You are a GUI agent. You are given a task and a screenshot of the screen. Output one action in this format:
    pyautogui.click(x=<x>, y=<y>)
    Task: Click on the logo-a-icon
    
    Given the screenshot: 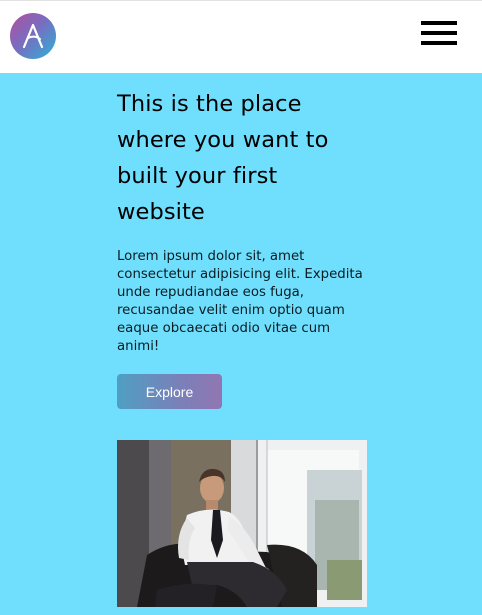 What is the action you would take?
    pyautogui.click(x=33, y=36)
    